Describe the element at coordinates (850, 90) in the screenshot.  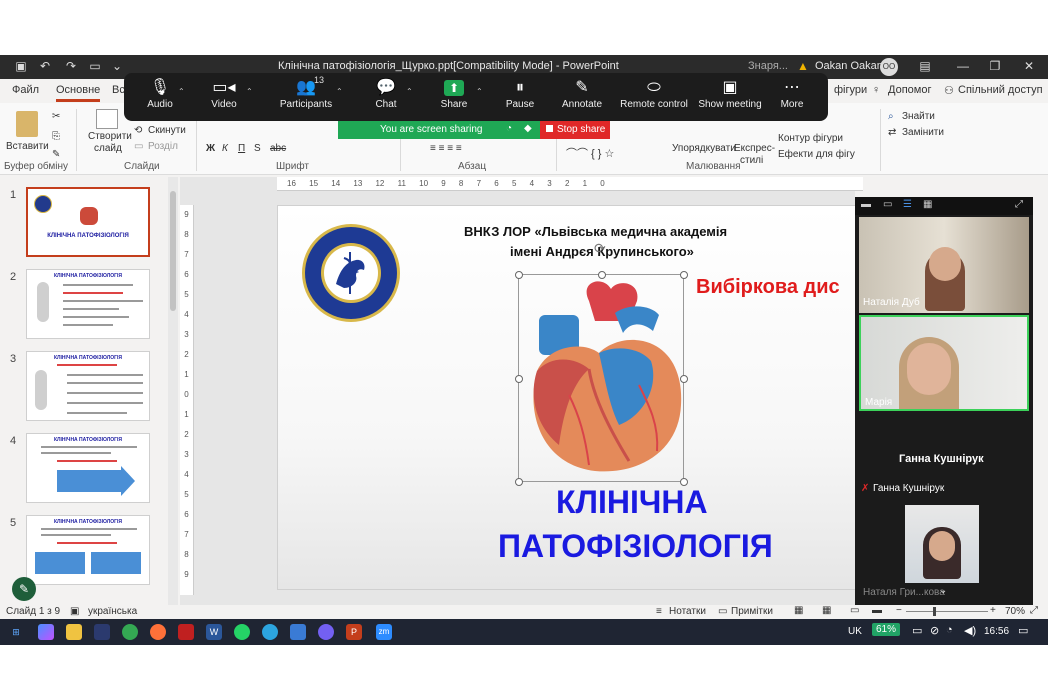
I see `ribbon-figures: фігури` at that location.